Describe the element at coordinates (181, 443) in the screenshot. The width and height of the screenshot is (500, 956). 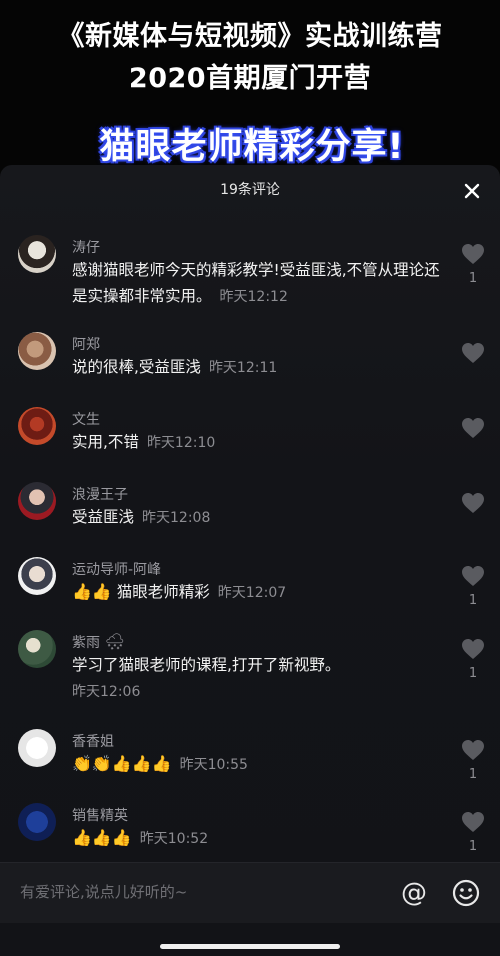
I see `comment-time: 昨天12:10` at that location.